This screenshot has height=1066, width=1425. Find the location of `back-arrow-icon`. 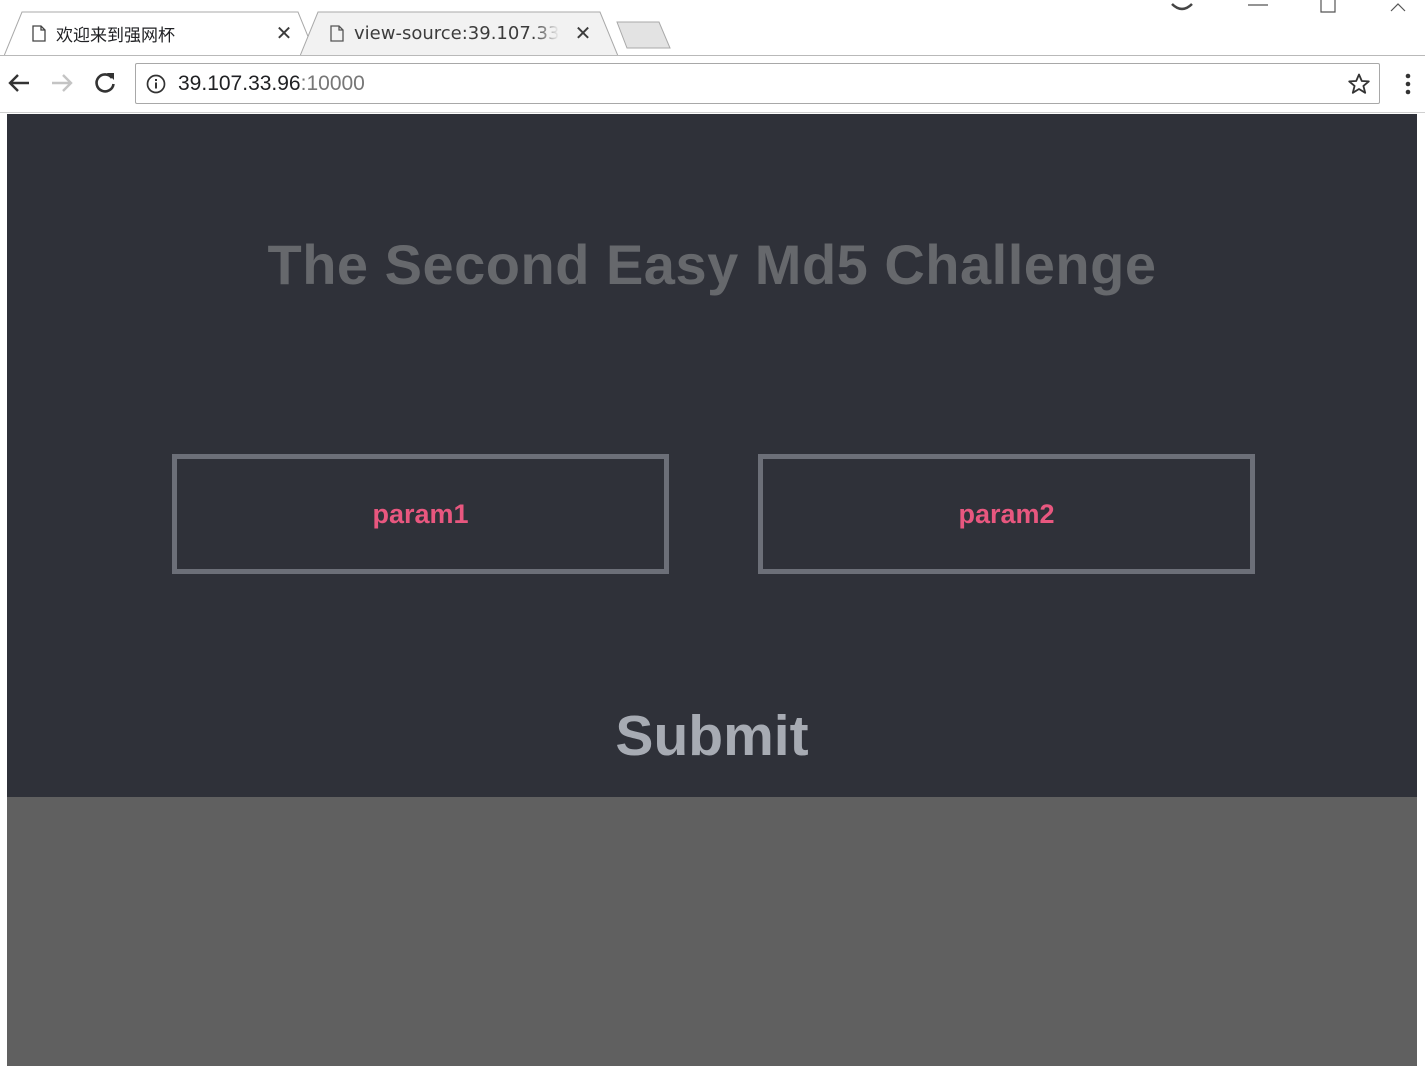

back-arrow-icon is located at coordinates (19, 83).